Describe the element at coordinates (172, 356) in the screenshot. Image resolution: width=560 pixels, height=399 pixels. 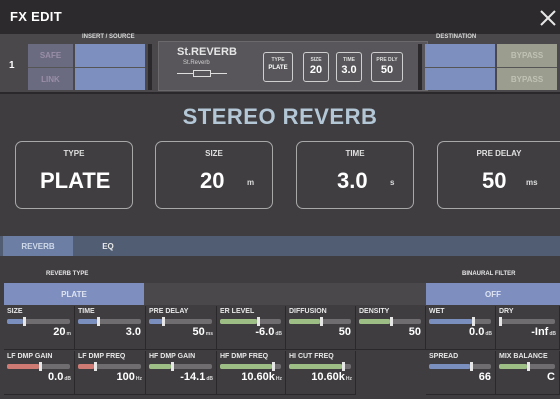
I see `param-label: HF DMP GAIN` at that location.